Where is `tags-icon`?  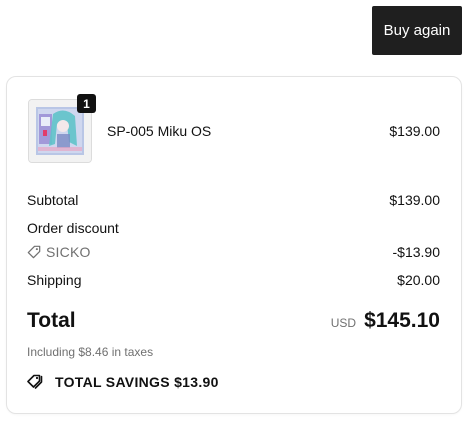
tags-icon is located at coordinates (35, 381).